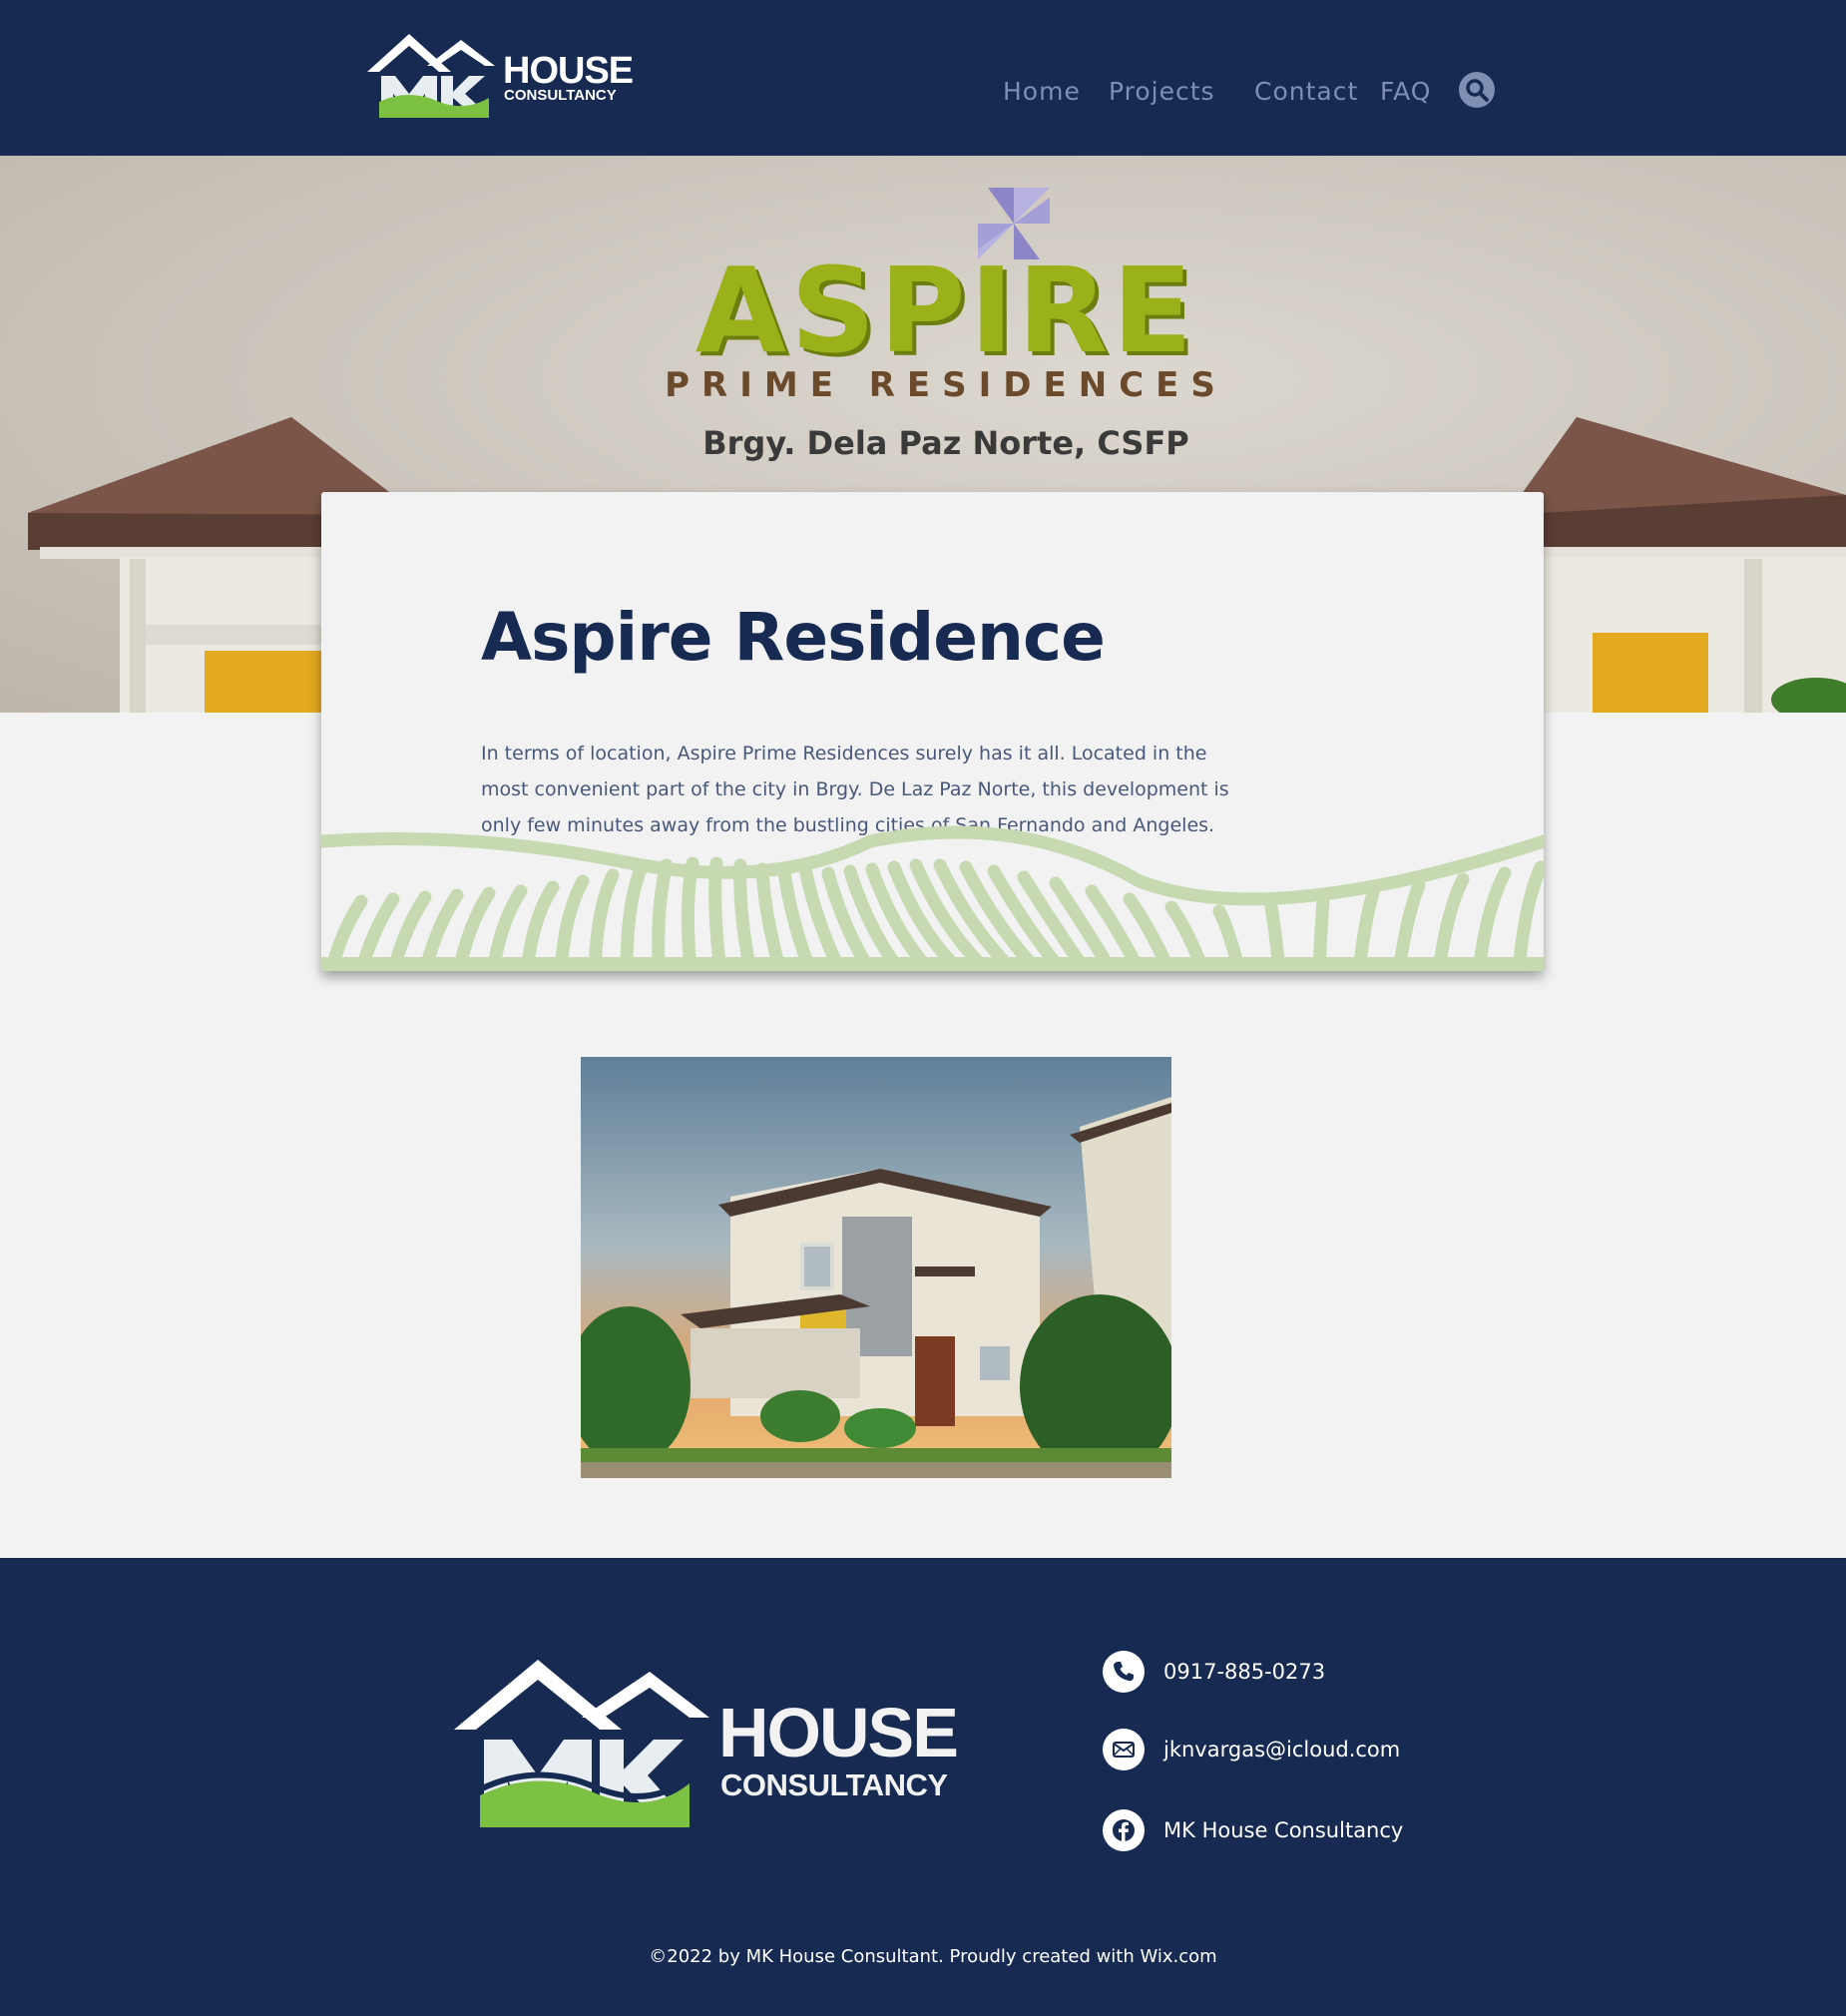  Describe the element at coordinates (1162, 92) in the screenshot. I see `nav-projects: Projects` at that location.